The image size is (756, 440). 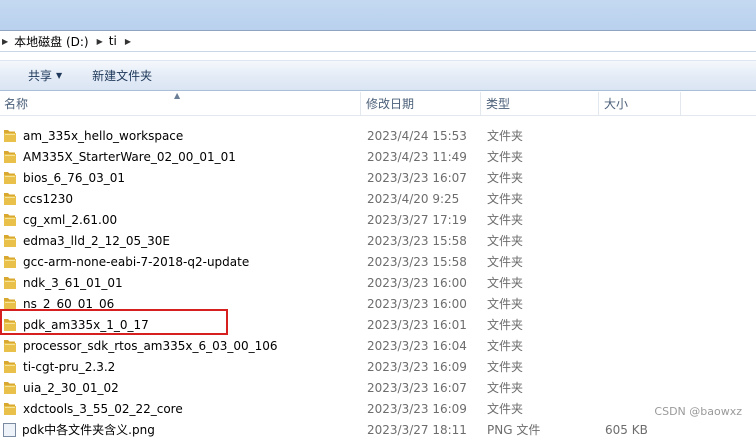 What do you see at coordinates (88, 430) in the screenshot?
I see `file-name: pdk中各文件夹含义.png` at bounding box center [88, 430].